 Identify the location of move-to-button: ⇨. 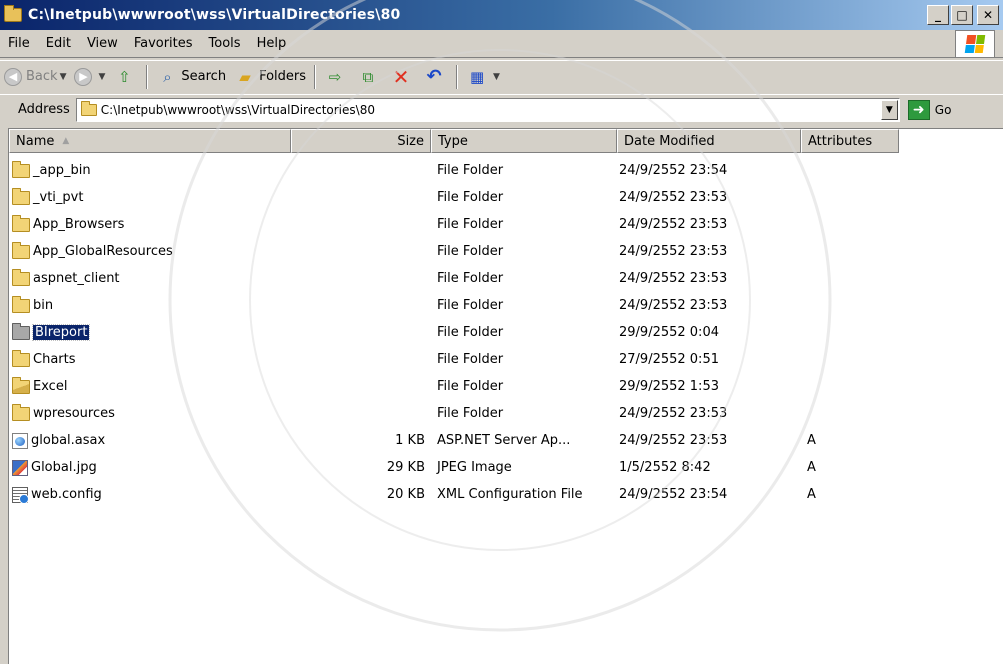
(336, 77).